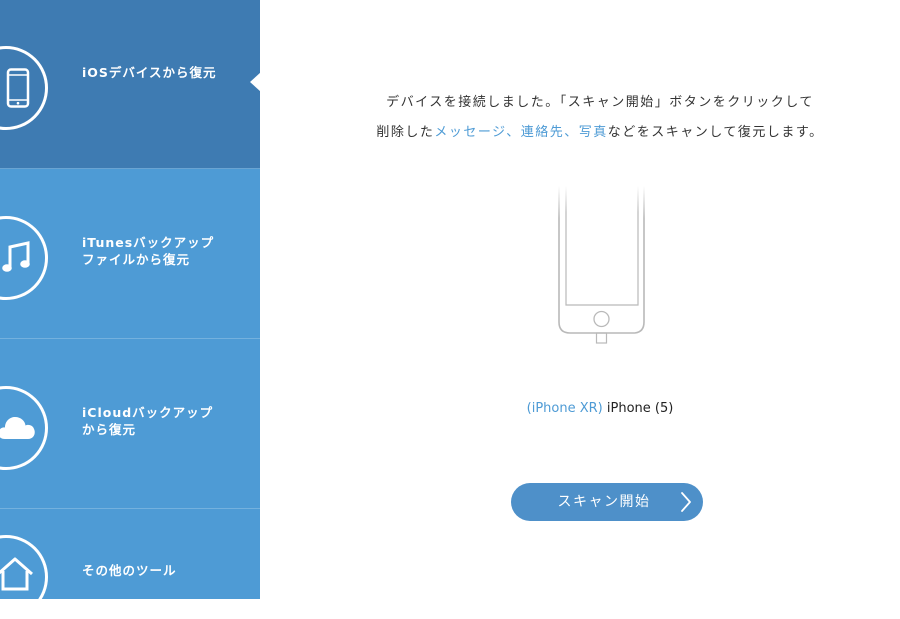  I want to click on sidebar-item-label: iTunesバックアップ ファイルから復元, so click(148, 251).